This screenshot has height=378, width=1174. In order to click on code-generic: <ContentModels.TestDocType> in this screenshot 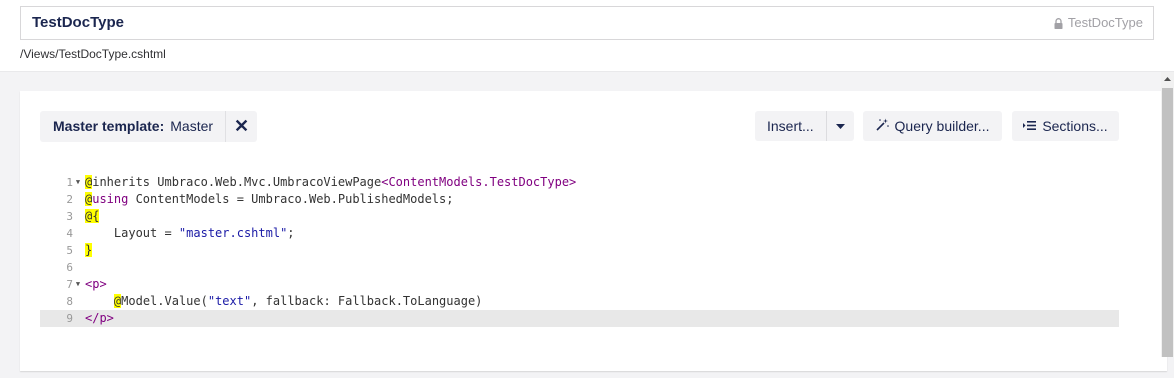, I will do `click(479, 182)`.